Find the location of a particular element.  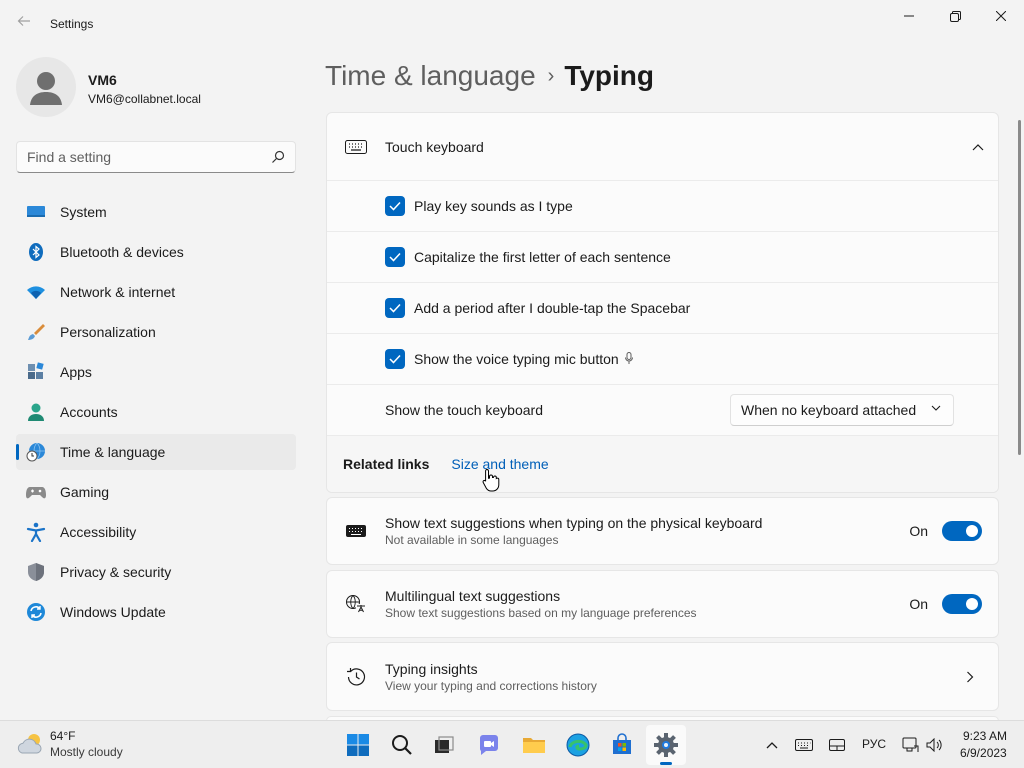

related-links: Related links Size and theme is located at coordinates (662, 464).